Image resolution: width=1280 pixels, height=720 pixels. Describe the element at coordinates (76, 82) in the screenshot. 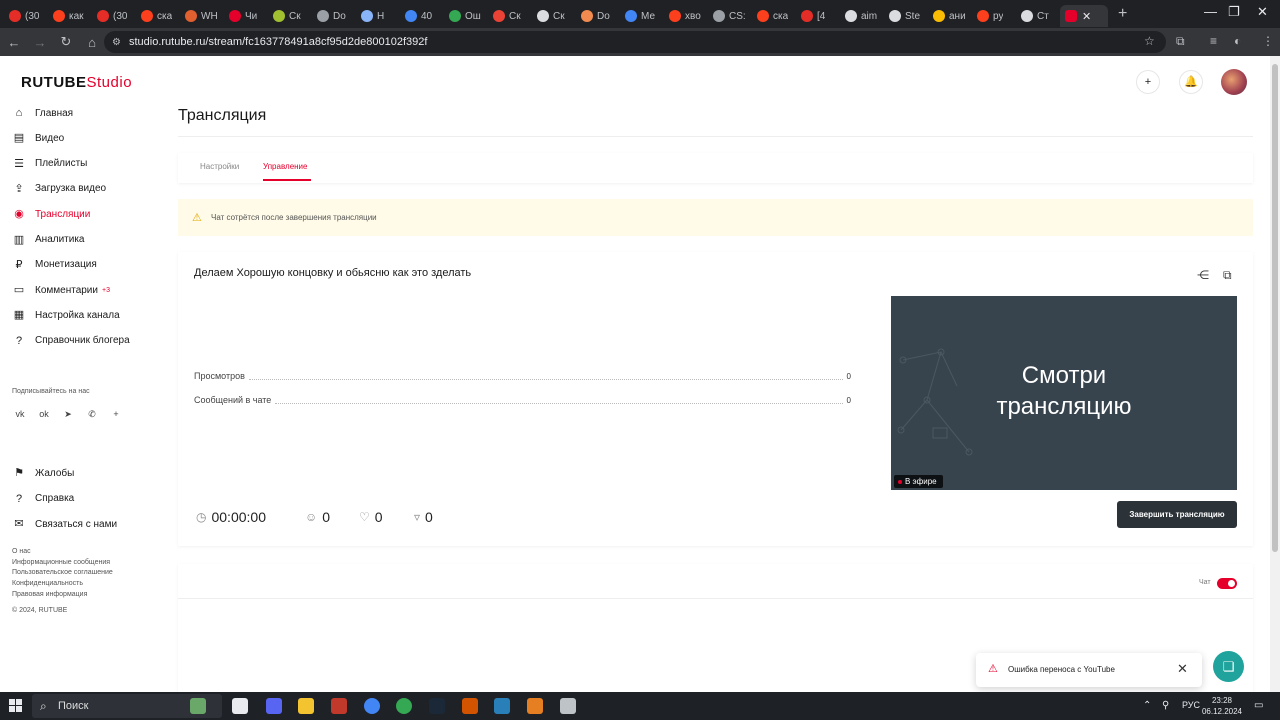

I see `rutube-studio-logo: RUTUBEStudio` at that location.